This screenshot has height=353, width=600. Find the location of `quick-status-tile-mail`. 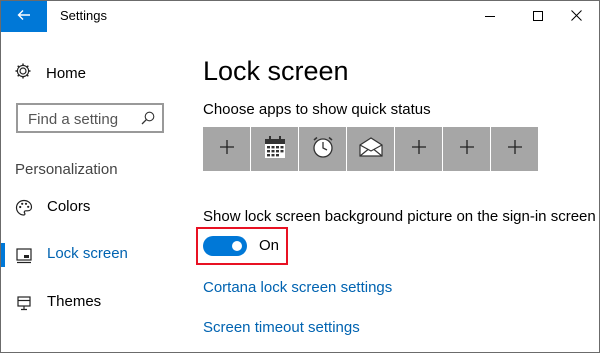

quick-status-tile-mail is located at coordinates (370, 149).